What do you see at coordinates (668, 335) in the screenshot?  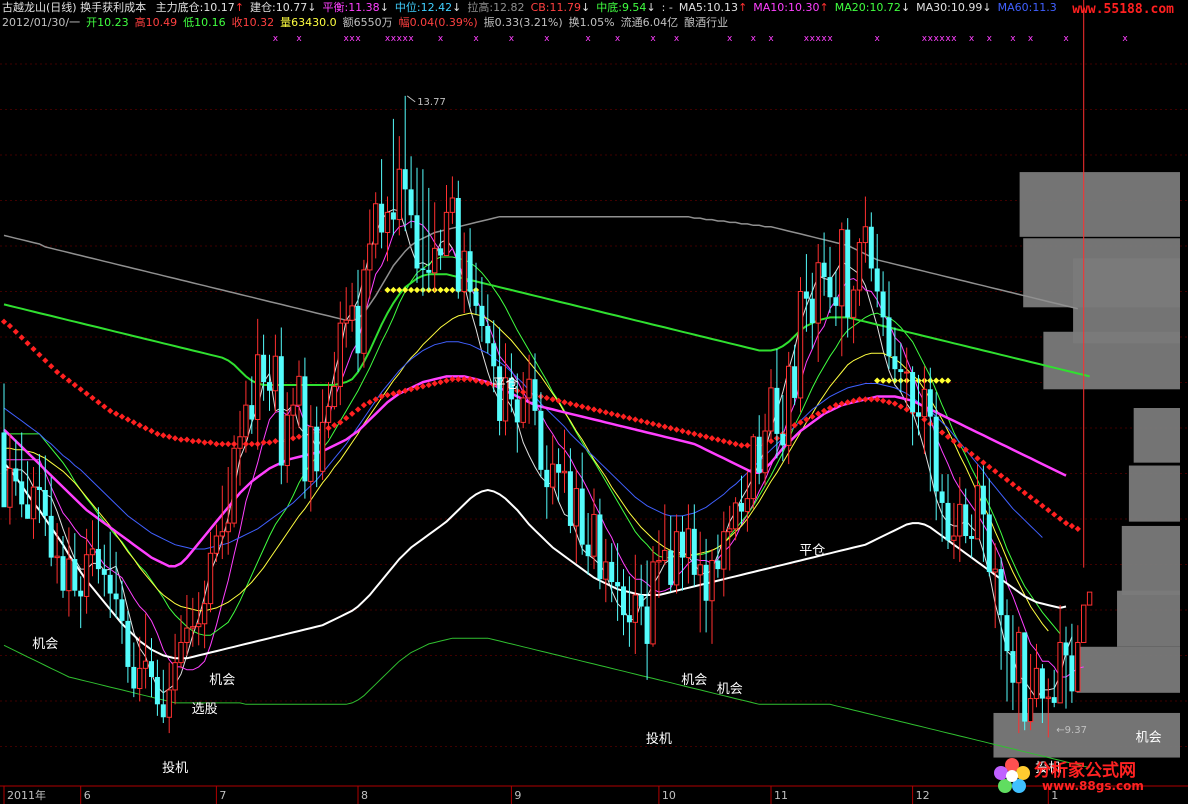 I see `dotted-筹码` at bounding box center [668, 335].